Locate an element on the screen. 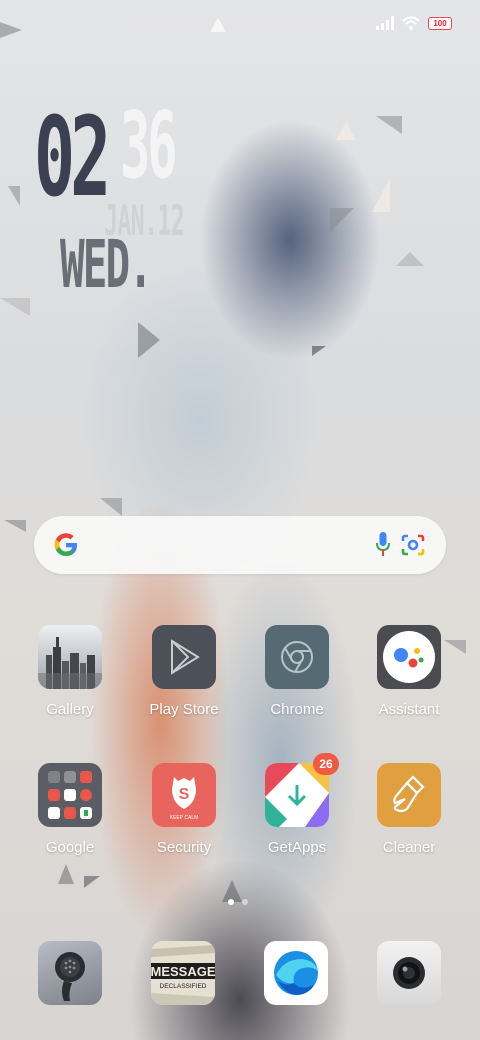 The image size is (480, 1040). signal-icon is located at coordinates (385, 23).